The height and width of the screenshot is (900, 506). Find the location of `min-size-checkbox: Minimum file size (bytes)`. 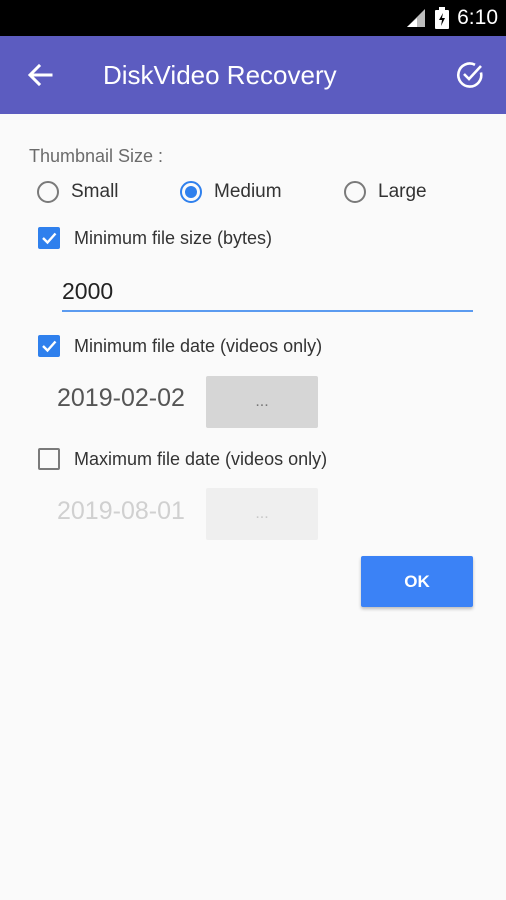

min-size-checkbox: Minimum file size (bytes) is located at coordinates (155, 238).